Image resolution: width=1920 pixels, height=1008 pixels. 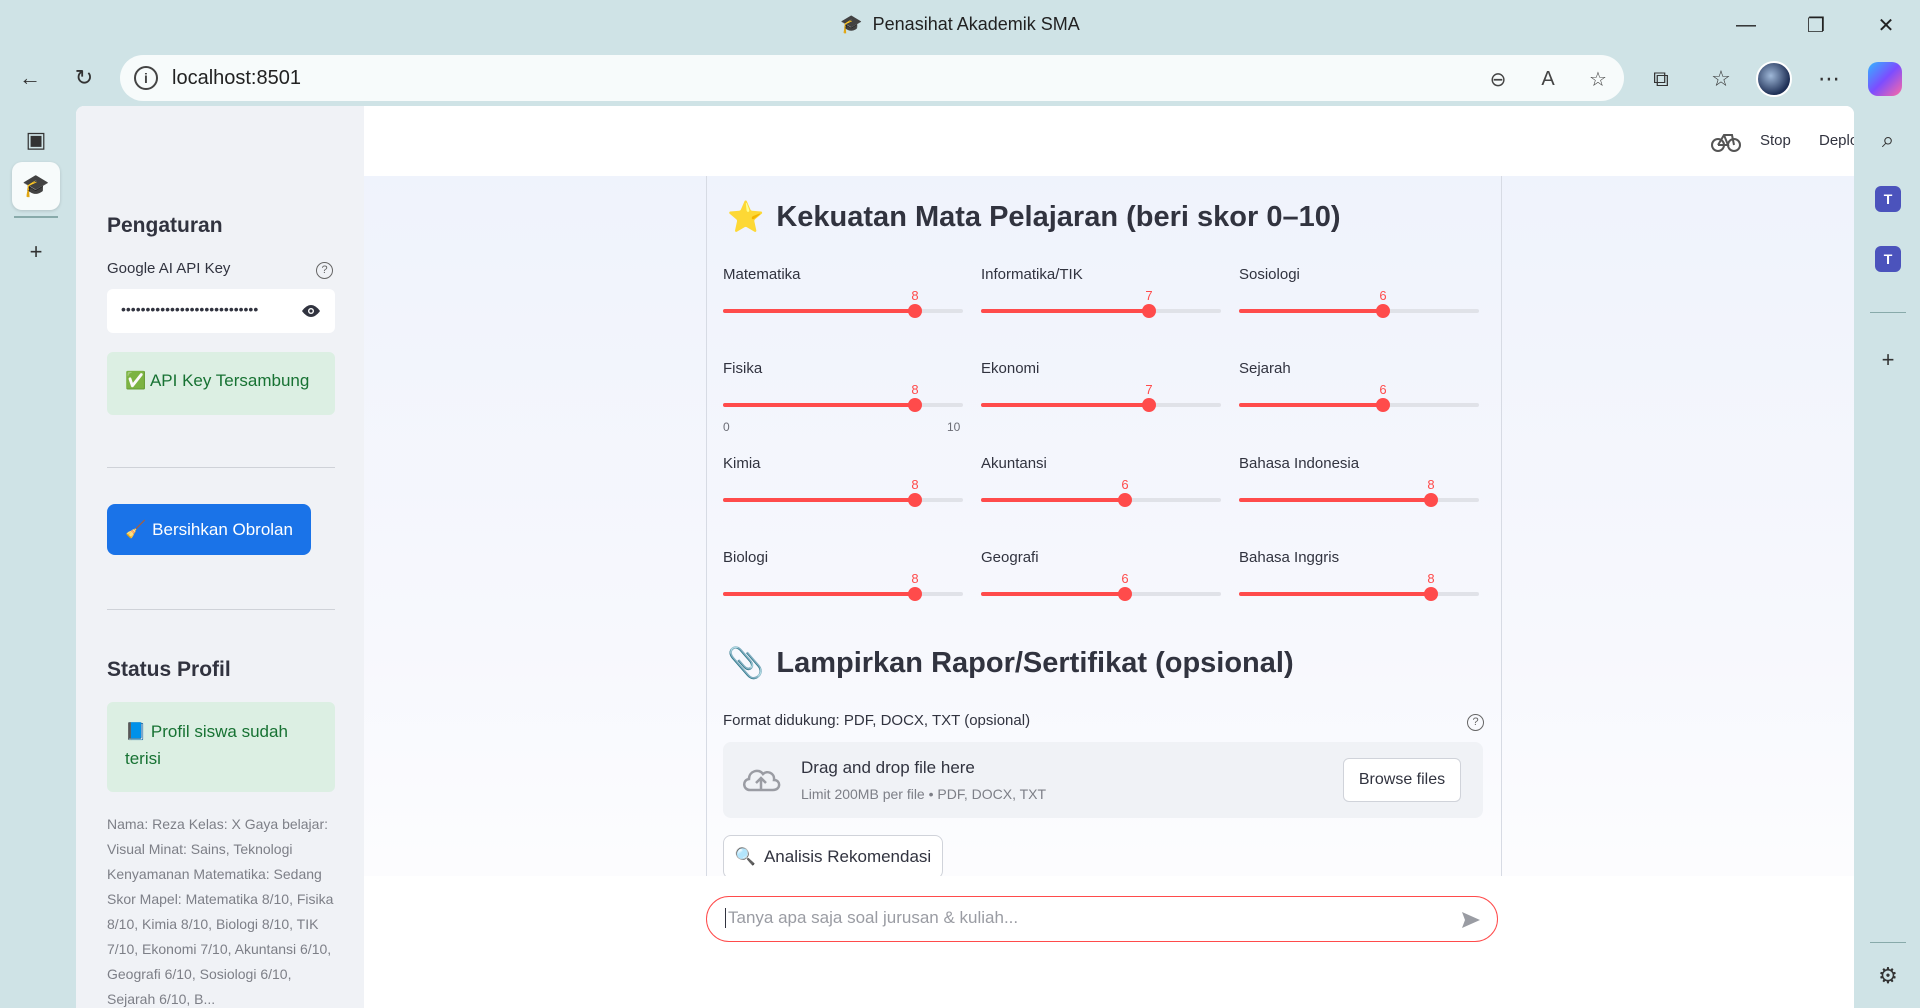 What do you see at coordinates (311, 311) in the screenshot?
I see `show-password-eye-icon` at bounding box center [311, 311].